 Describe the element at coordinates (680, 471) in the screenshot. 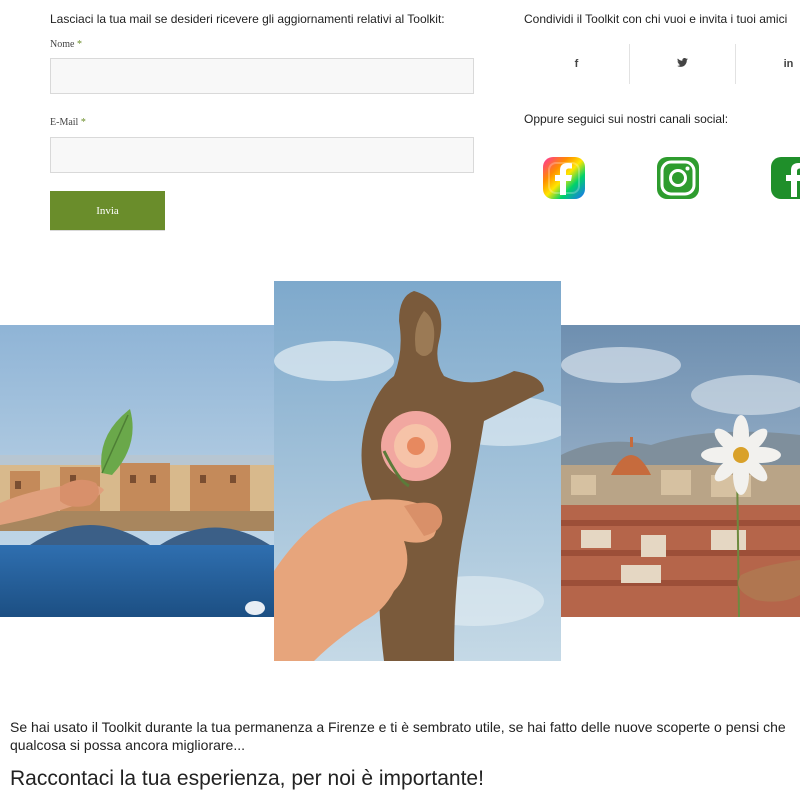

I see `florence-duomo-flower-photo` at that location.